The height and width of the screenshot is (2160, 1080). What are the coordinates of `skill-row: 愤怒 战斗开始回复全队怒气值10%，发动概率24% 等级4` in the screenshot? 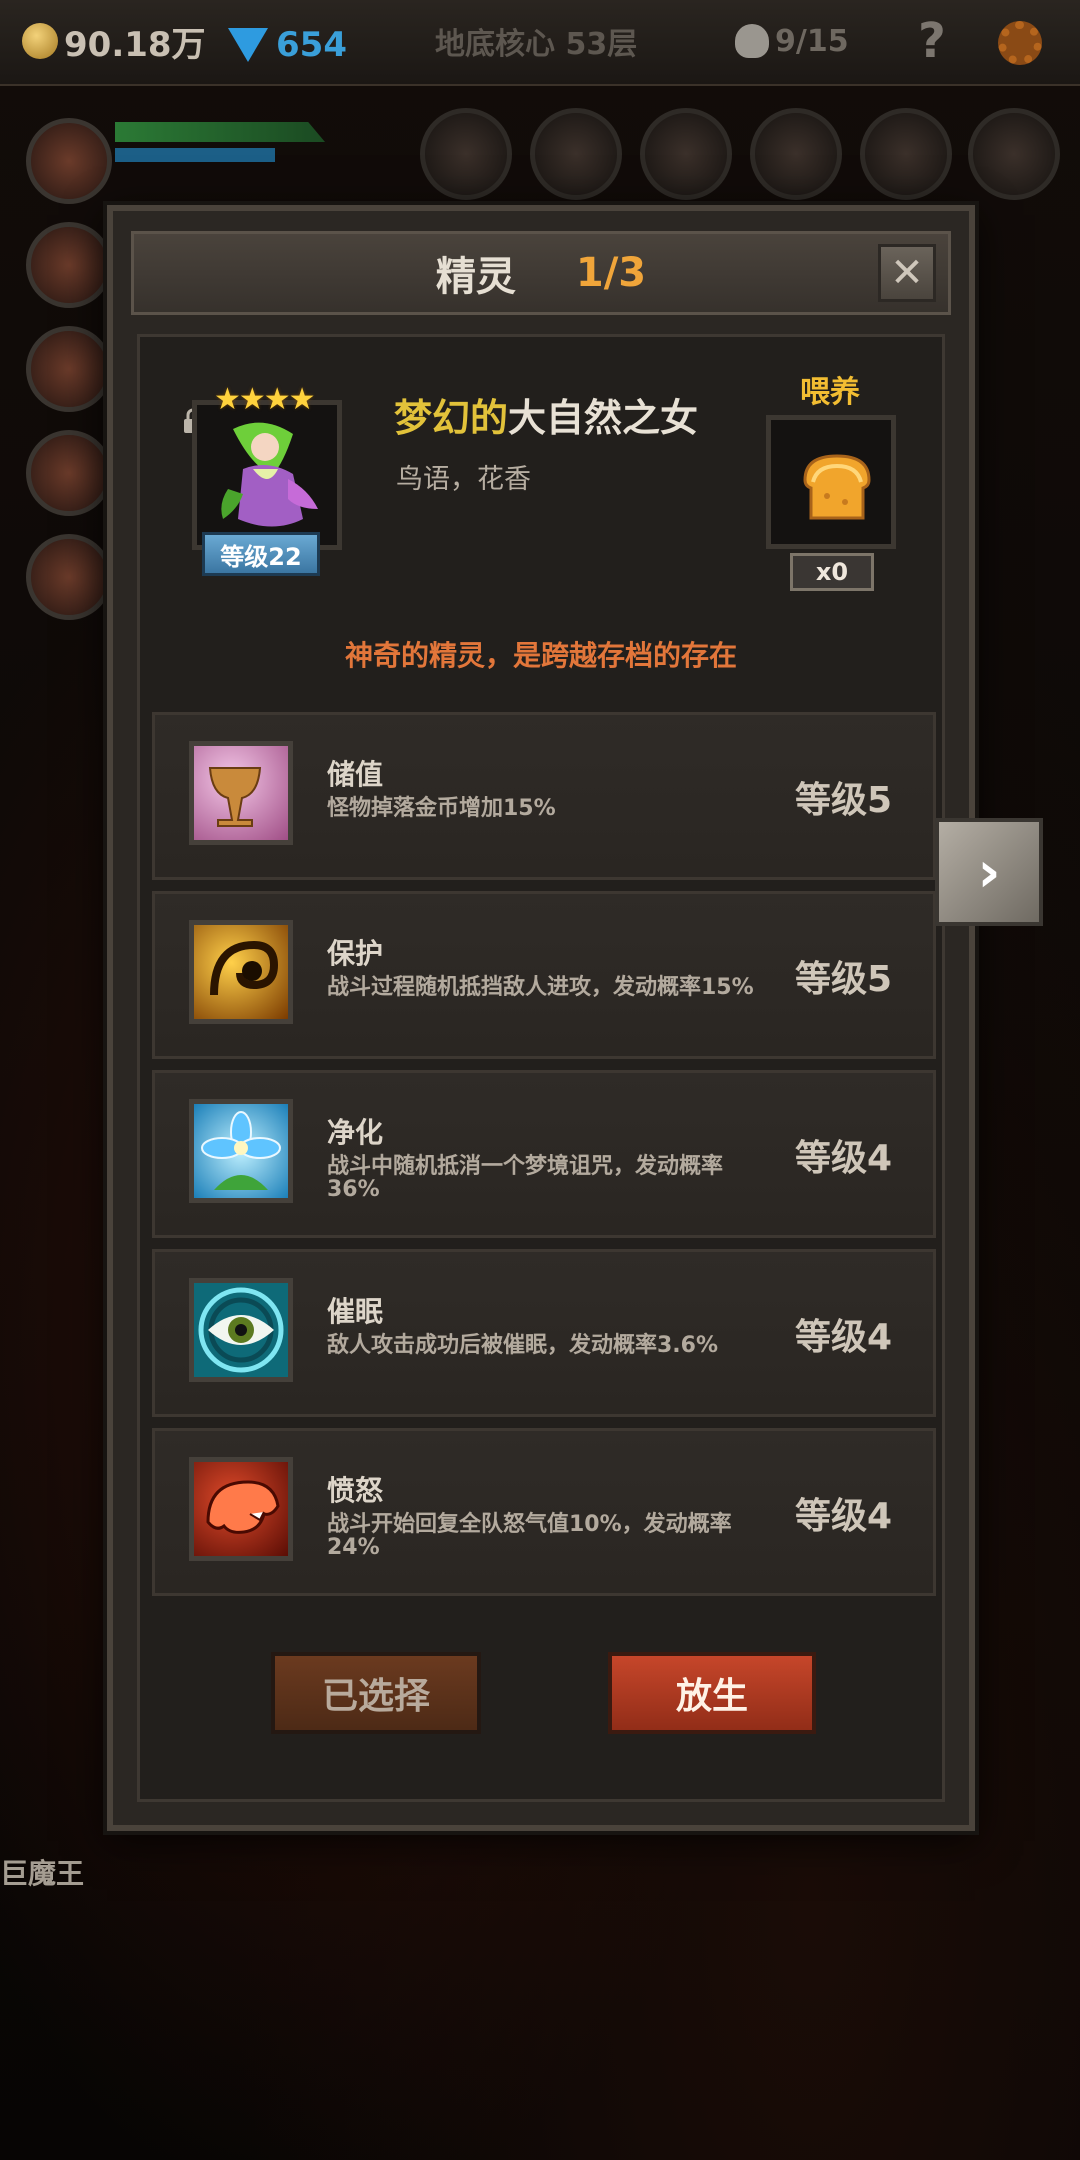 It's located at (544, 1512).